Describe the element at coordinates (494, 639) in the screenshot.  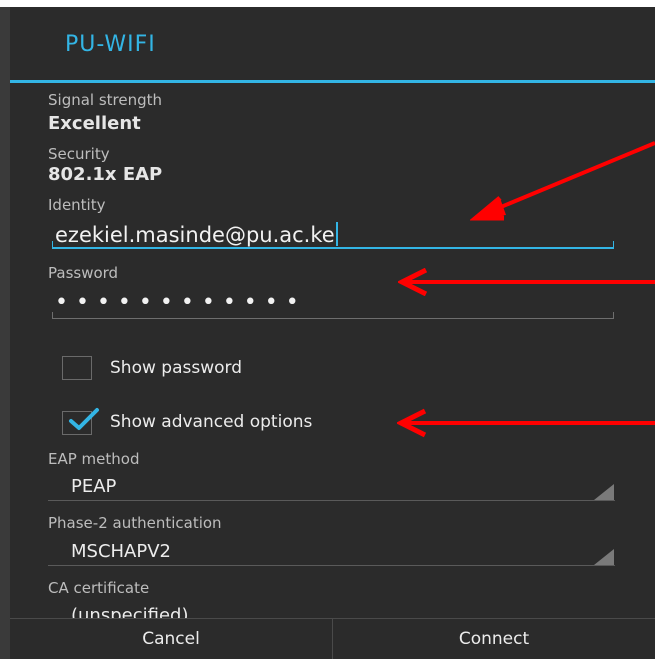
I see `connect-button: Connect` at that location.